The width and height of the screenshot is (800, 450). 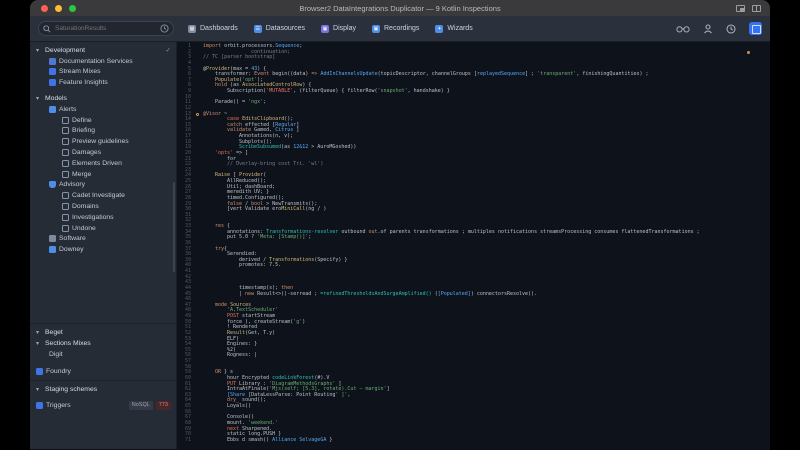 I want to click on folder-icon, so click(x=52, y=109).